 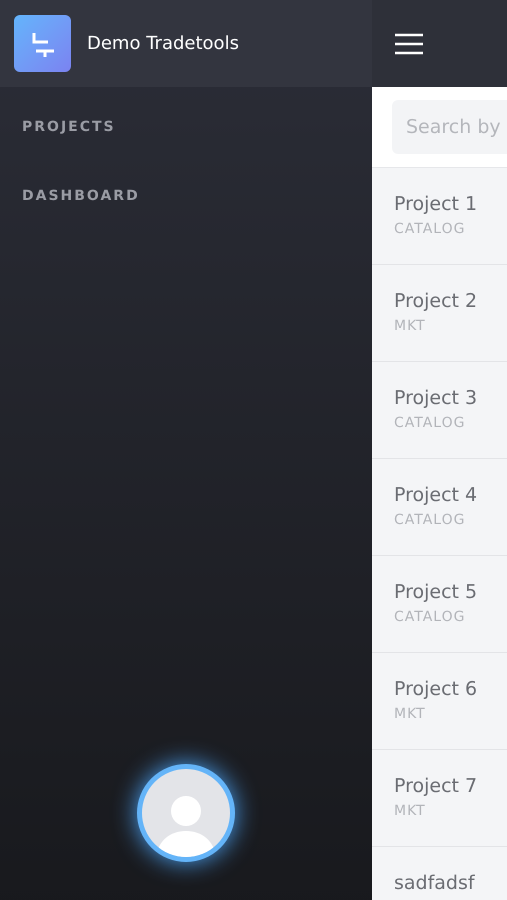 What do you see at coordinates (450, 689) in the screenshot?
I see `project-name: Project 6` at bounding box center [450, 689].